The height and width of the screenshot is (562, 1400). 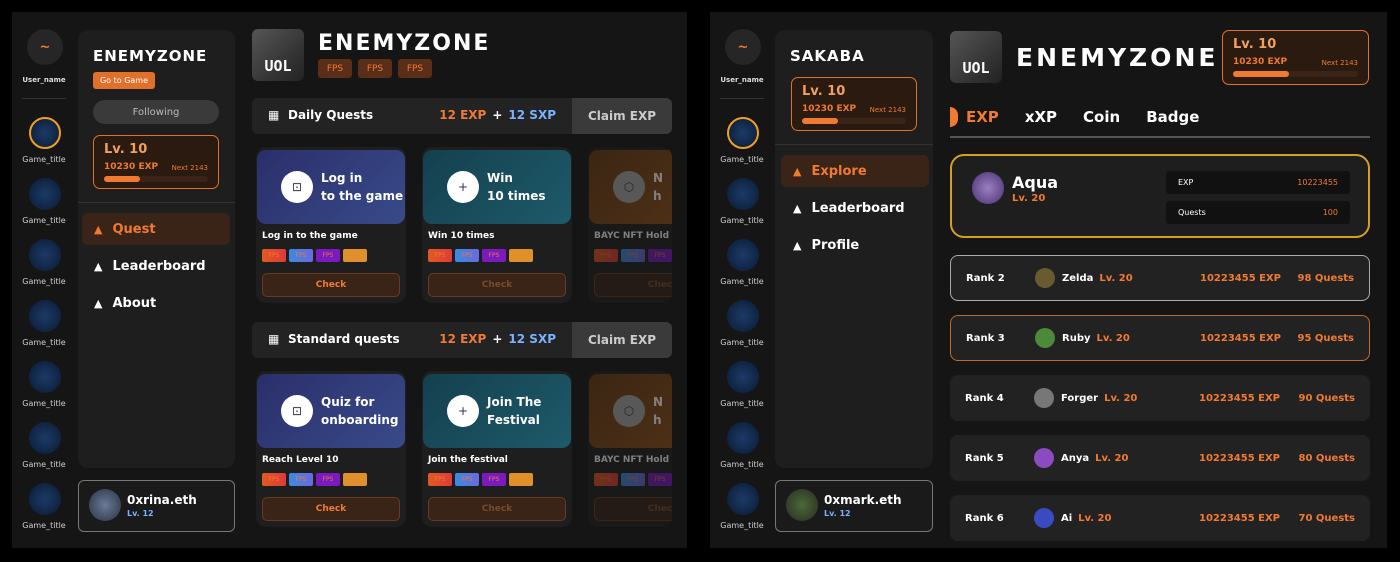 I want to click on user-level: Lv. 12, so click(x=837, y=513).